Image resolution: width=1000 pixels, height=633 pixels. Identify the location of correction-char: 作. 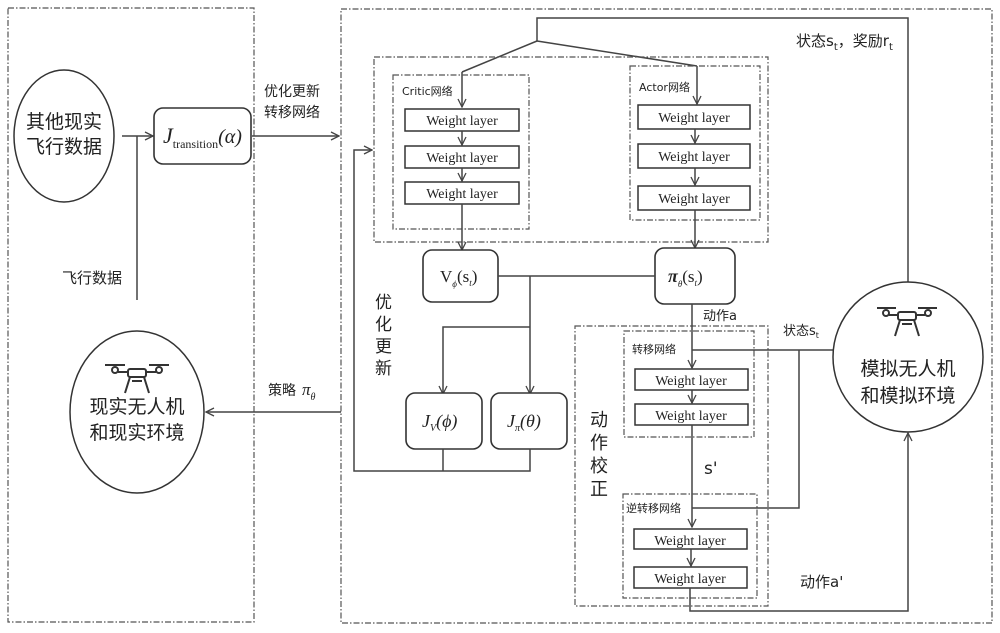
(599, 443).